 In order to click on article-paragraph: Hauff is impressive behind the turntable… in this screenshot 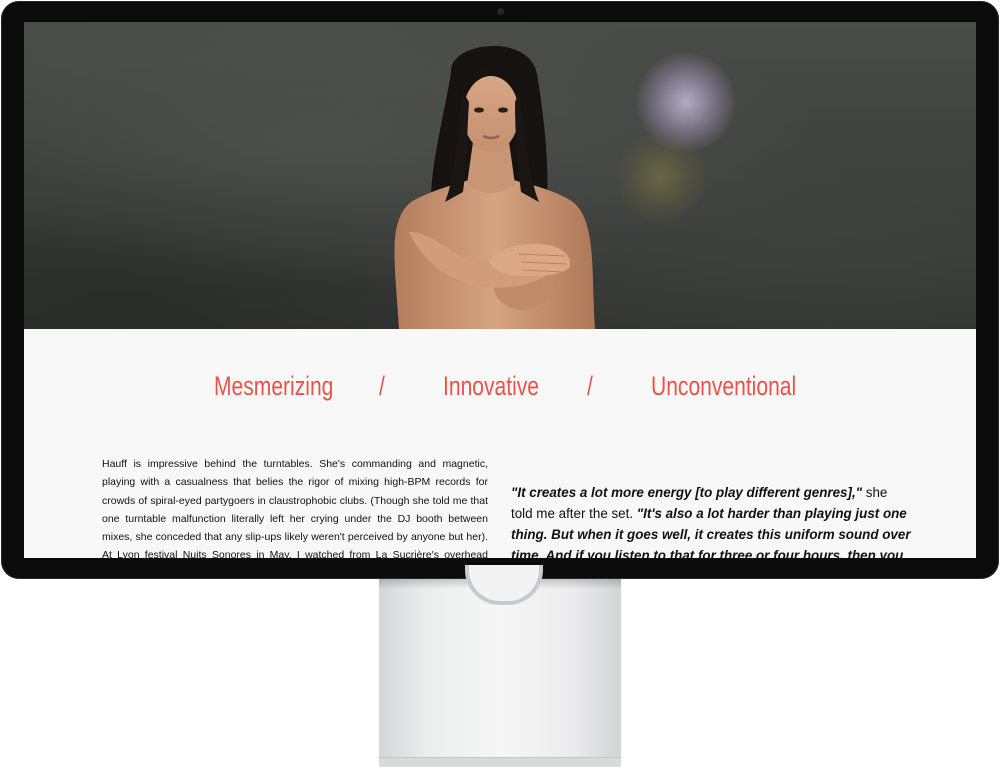, I will do `click(295, 508)`.